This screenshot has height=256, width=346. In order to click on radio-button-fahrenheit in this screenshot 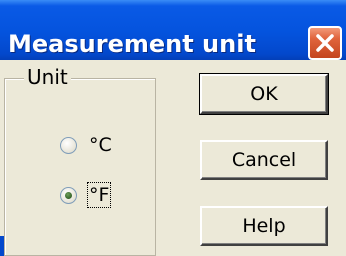, I will do `click(68, 195)`.